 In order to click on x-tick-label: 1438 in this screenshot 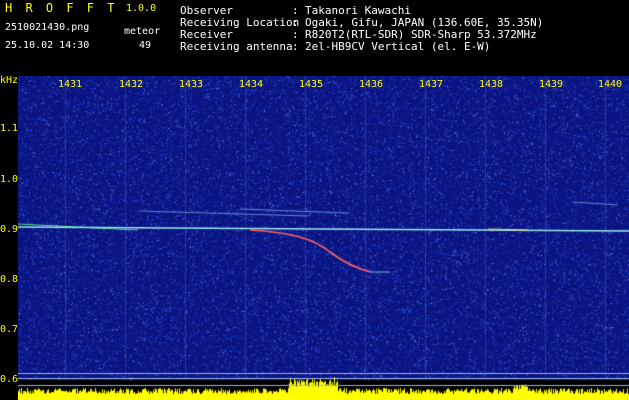, I will do `click(491, 84)`.